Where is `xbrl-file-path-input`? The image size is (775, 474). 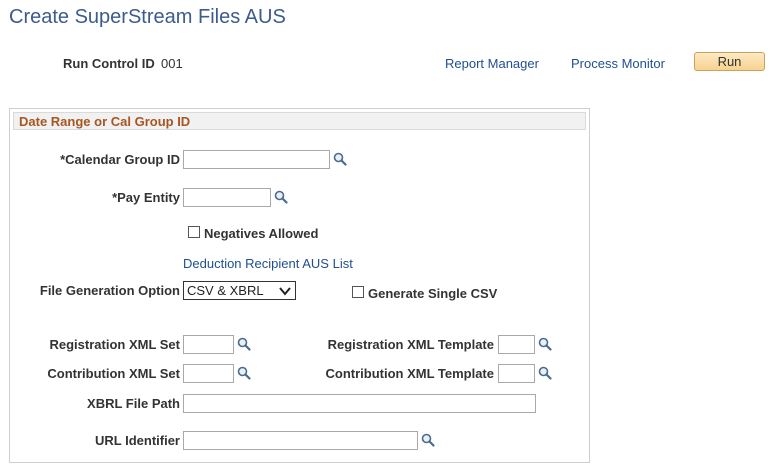
xbrl-file-path-input is located at coordinates (359, 403).